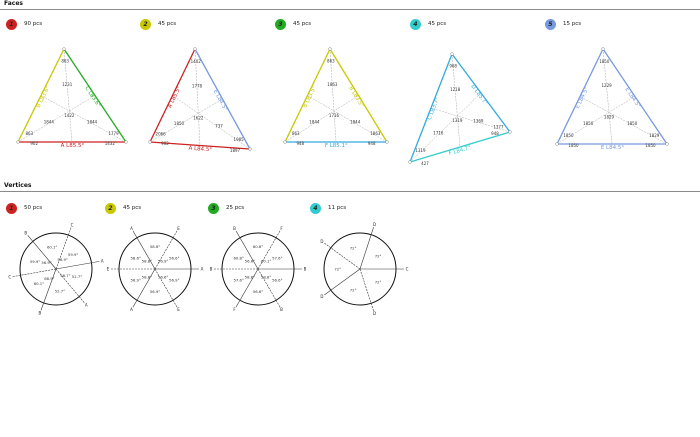 This screenshot has height=437, width=700. What do you see at coordinates (337, 208) in the screenshot?
I see `vertex-4-count: 11 pcs` at bounding box center [337, 208].